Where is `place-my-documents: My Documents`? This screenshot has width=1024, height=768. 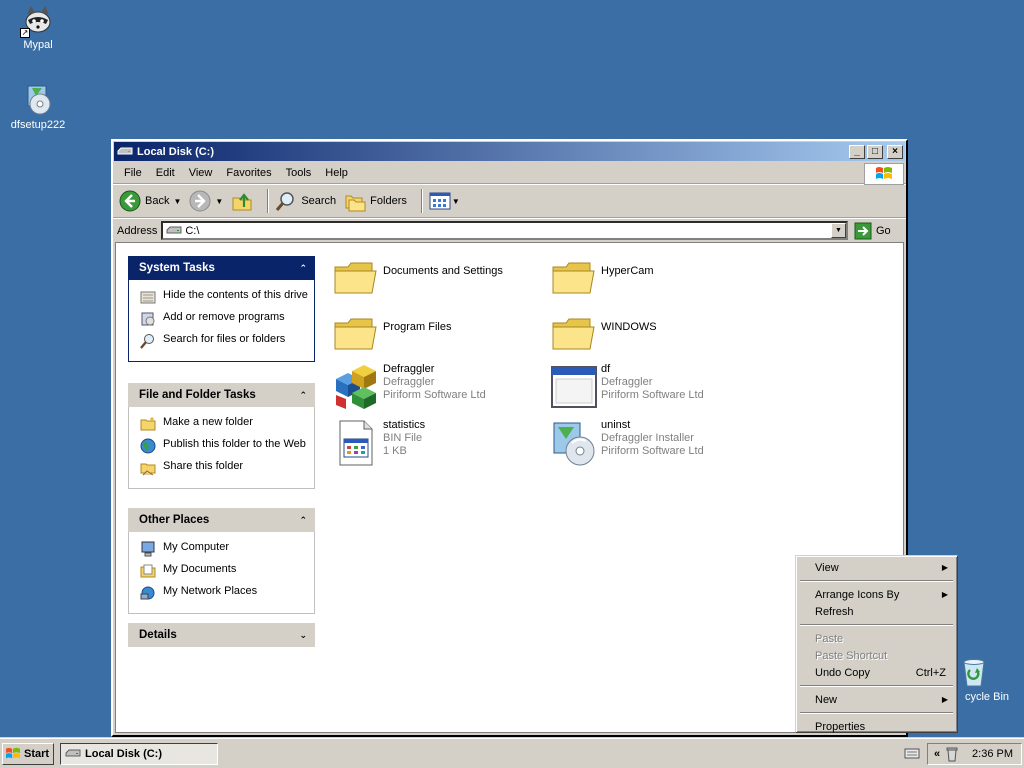 place-my-documents: My Documents is located at coordinates (224, 571).